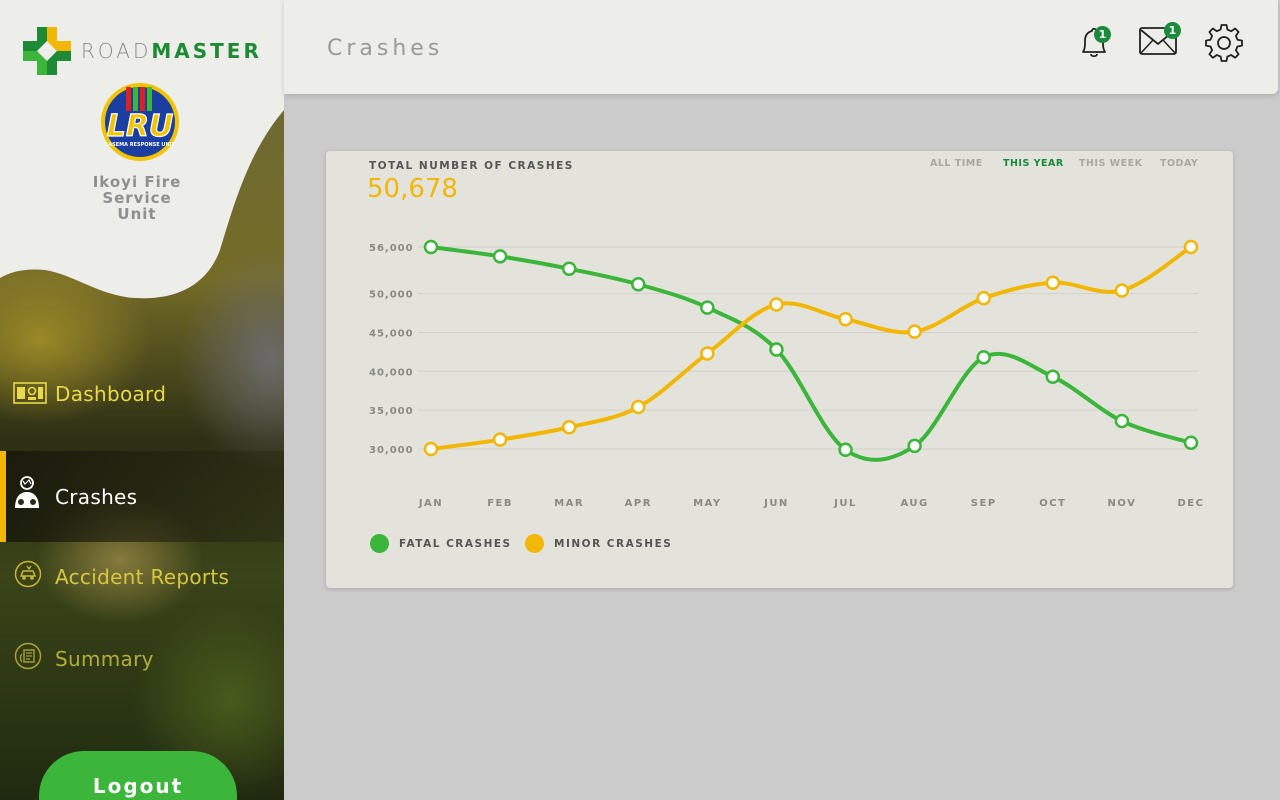 This screenshot has width=1280, height=800. I want to click on brand-name-master: MASTER, so click(206, 51).